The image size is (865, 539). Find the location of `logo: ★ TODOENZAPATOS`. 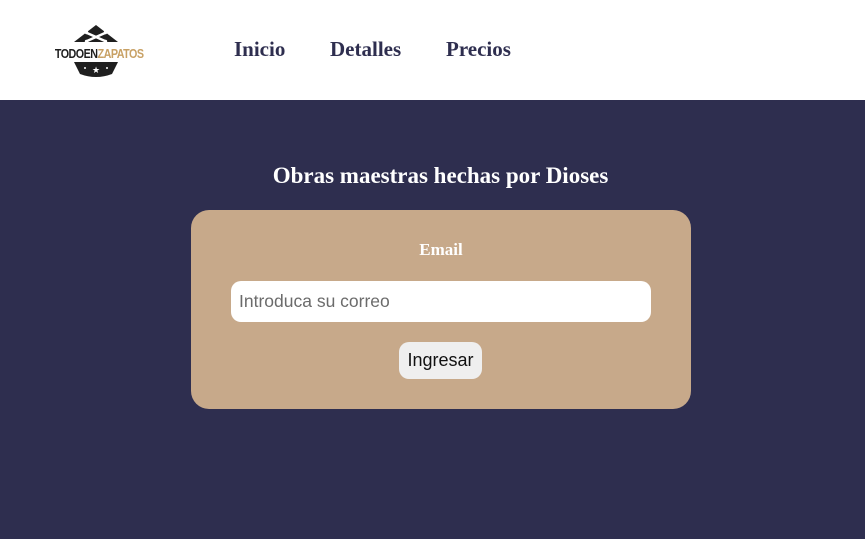

logo: ★ TODOENZAPATOS is located at coordinates (96, 50).